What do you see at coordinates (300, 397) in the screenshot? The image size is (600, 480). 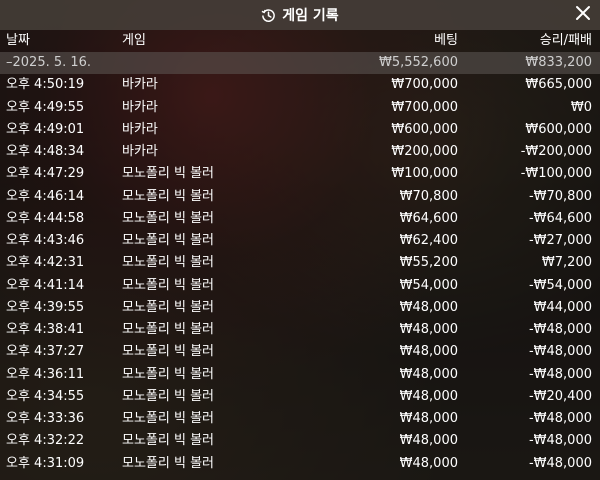 I see `table-row: 오후 4:34:55 모노폴리 빅 볼러 ₩48,000 -₩20,400` at bounding box center [300, 397].